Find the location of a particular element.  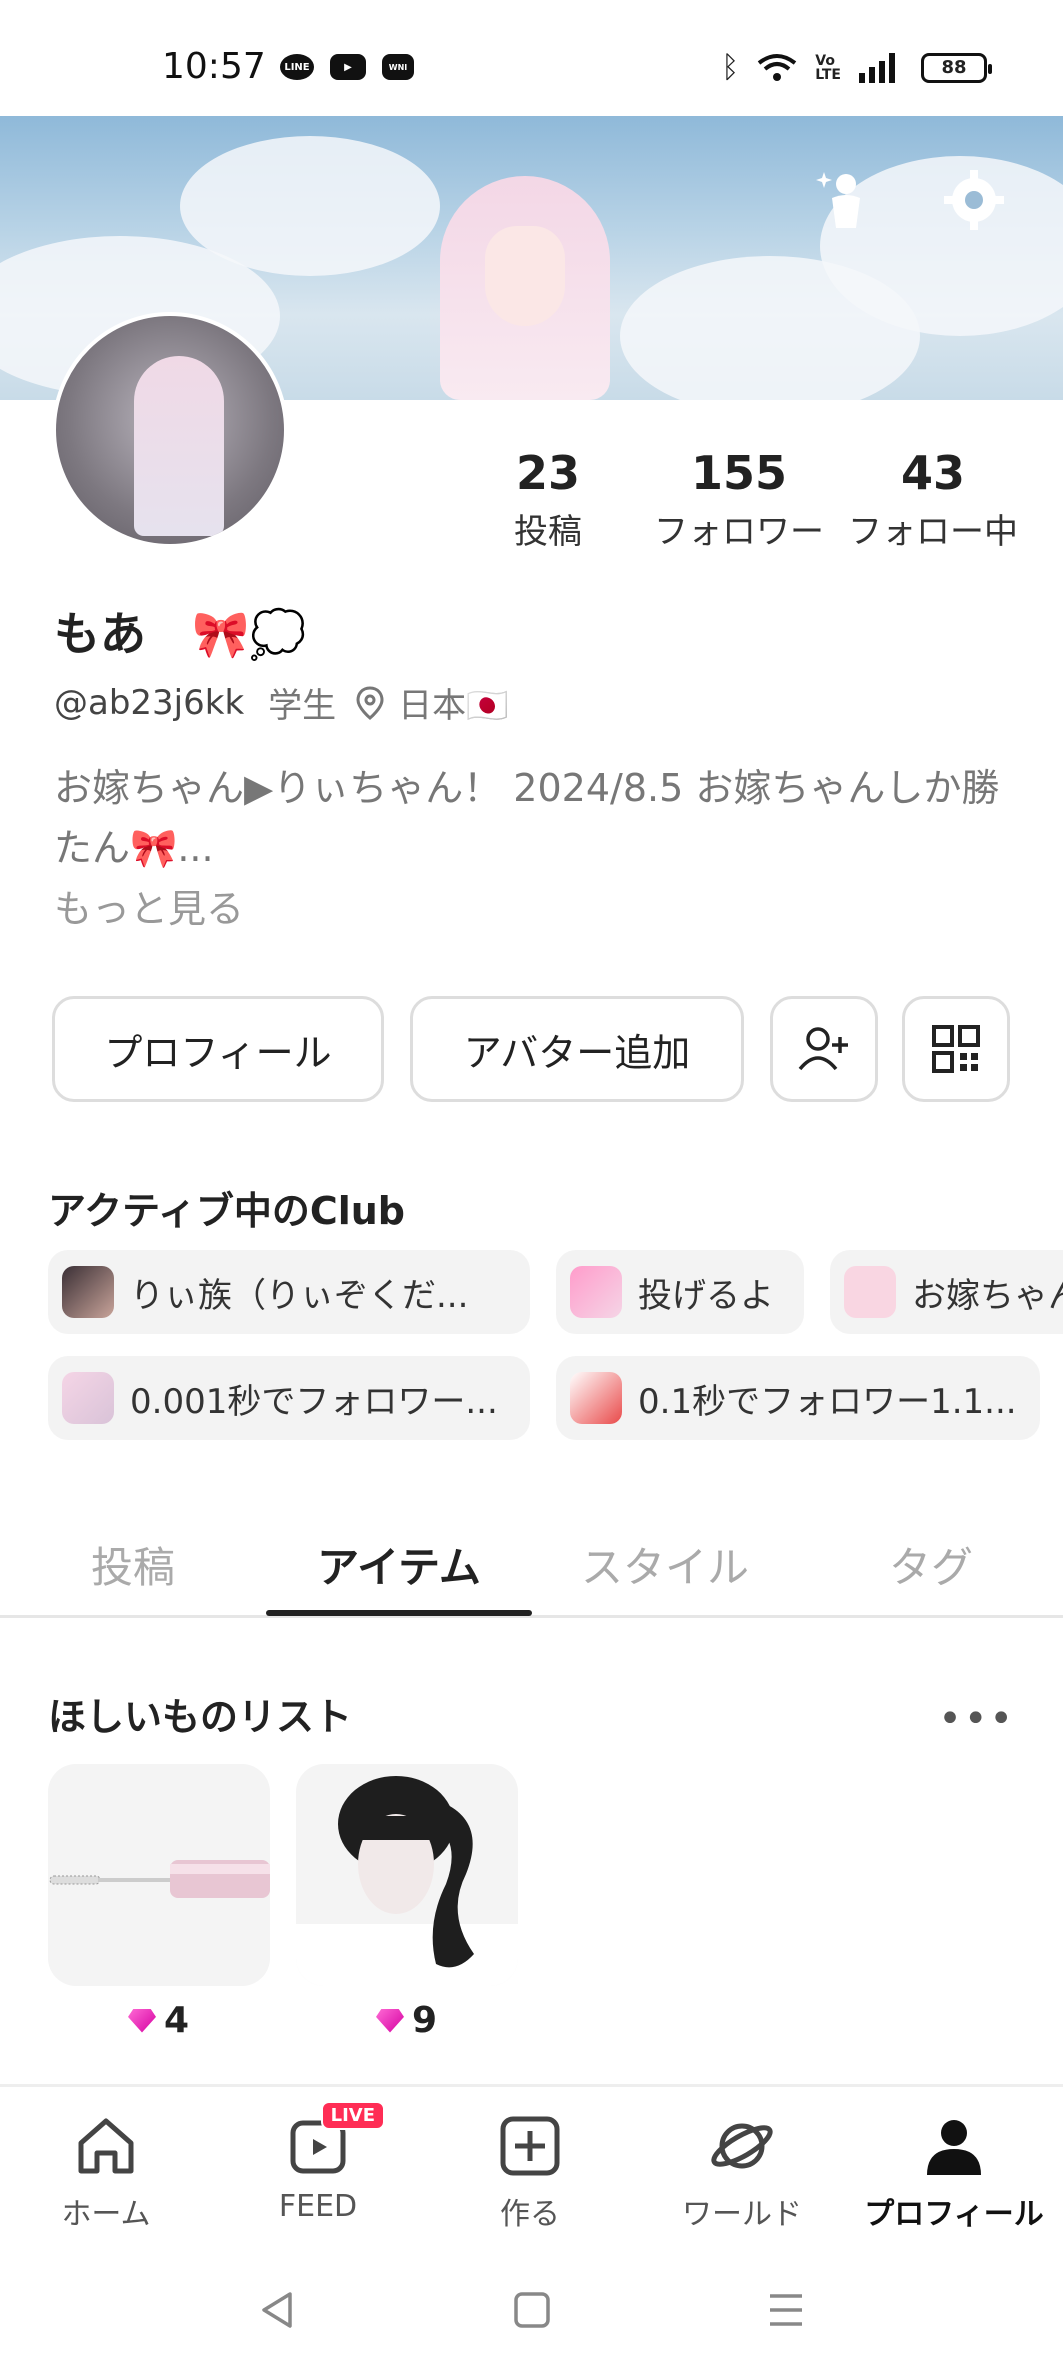

club-label: 投げるよ is located at coordinates (706, 1295).